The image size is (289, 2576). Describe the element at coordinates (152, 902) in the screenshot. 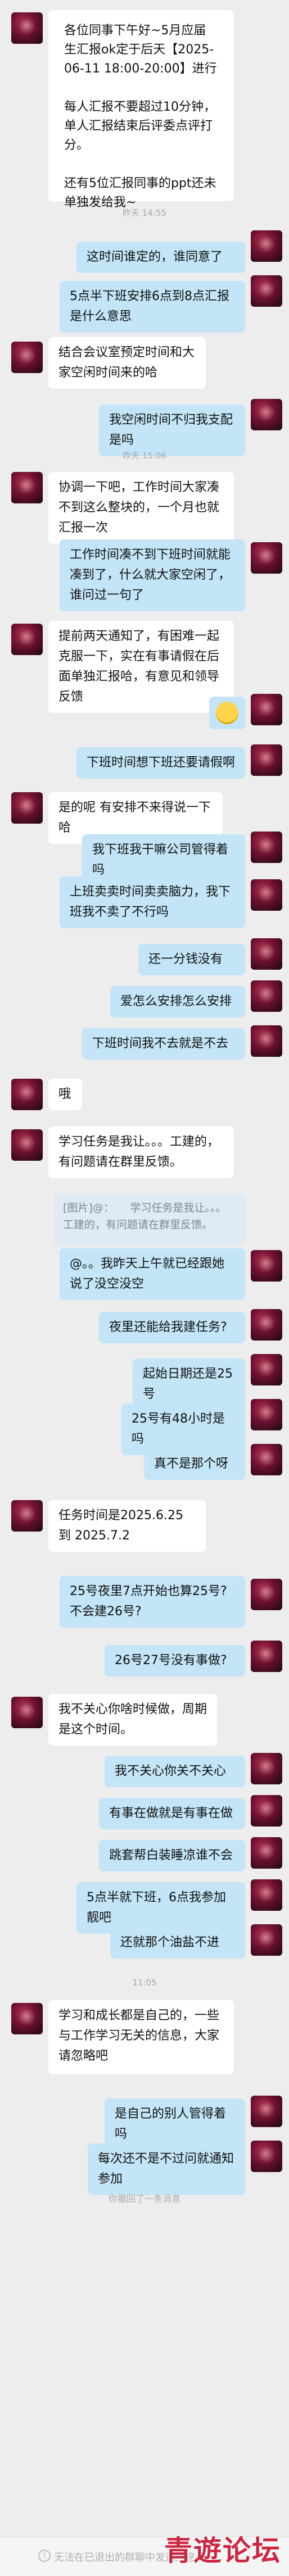

I see `message-bubble-outgoing: 上班卖卖时间卖卖脑力，我下班我不卖了不行吗` at that location.